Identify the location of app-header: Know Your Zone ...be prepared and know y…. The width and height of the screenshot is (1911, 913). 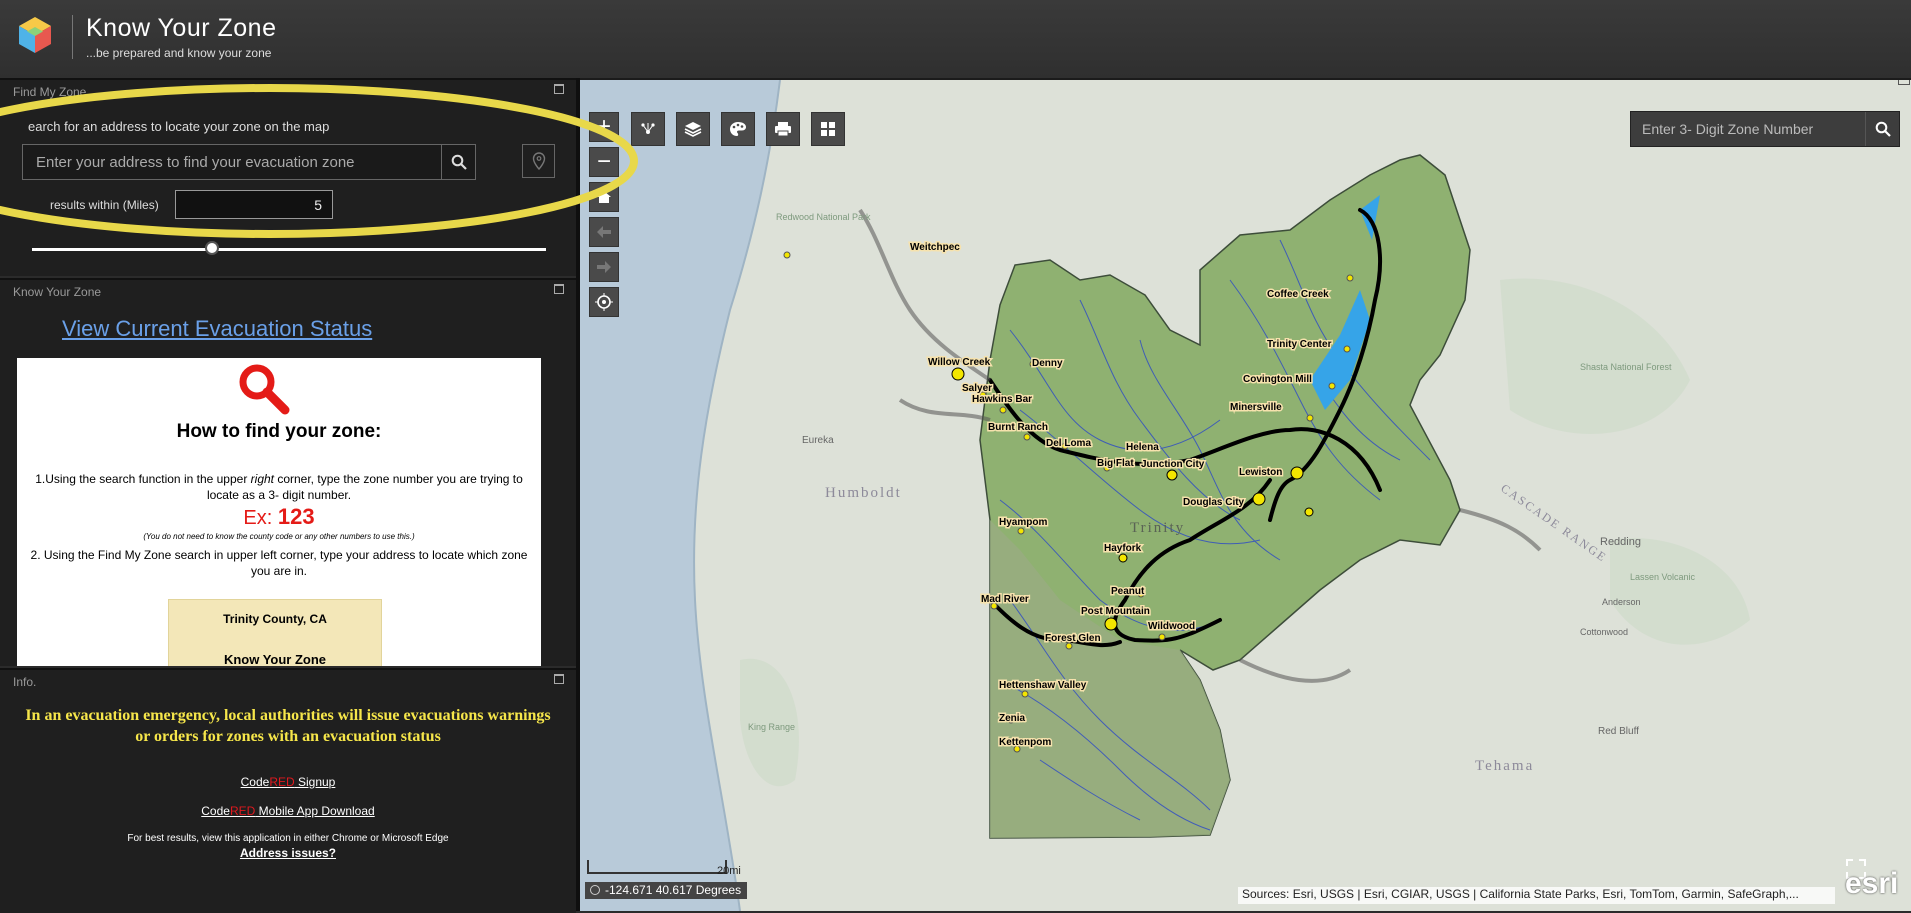
(955, 40).